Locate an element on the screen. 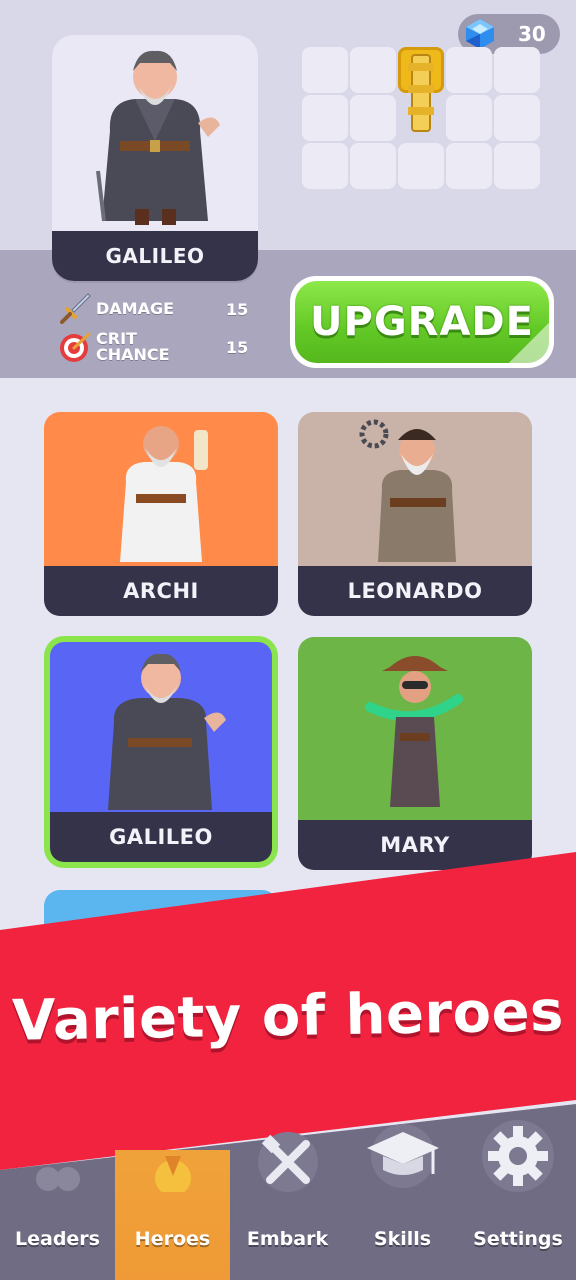 This screenshot has width=576, height=1280. graduation-cap-icon is located at coordinates (402, 1156).